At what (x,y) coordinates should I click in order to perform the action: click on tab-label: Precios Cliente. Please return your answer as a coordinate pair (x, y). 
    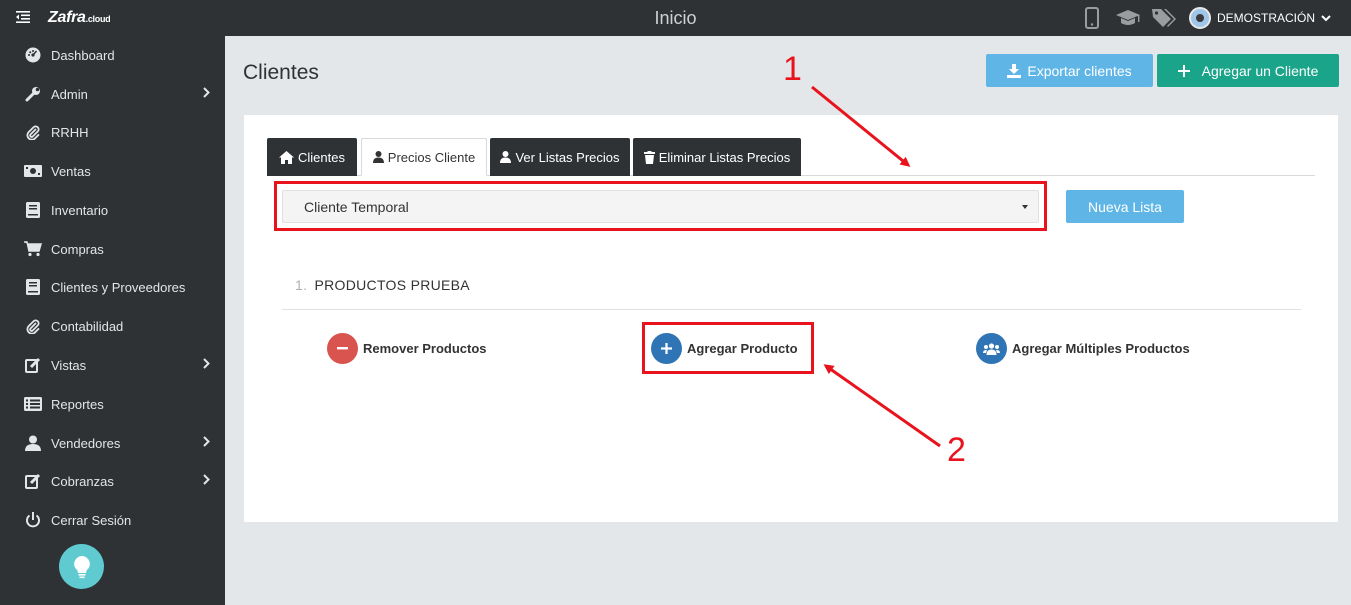
    Looking at the image, I should click on (431, 157).